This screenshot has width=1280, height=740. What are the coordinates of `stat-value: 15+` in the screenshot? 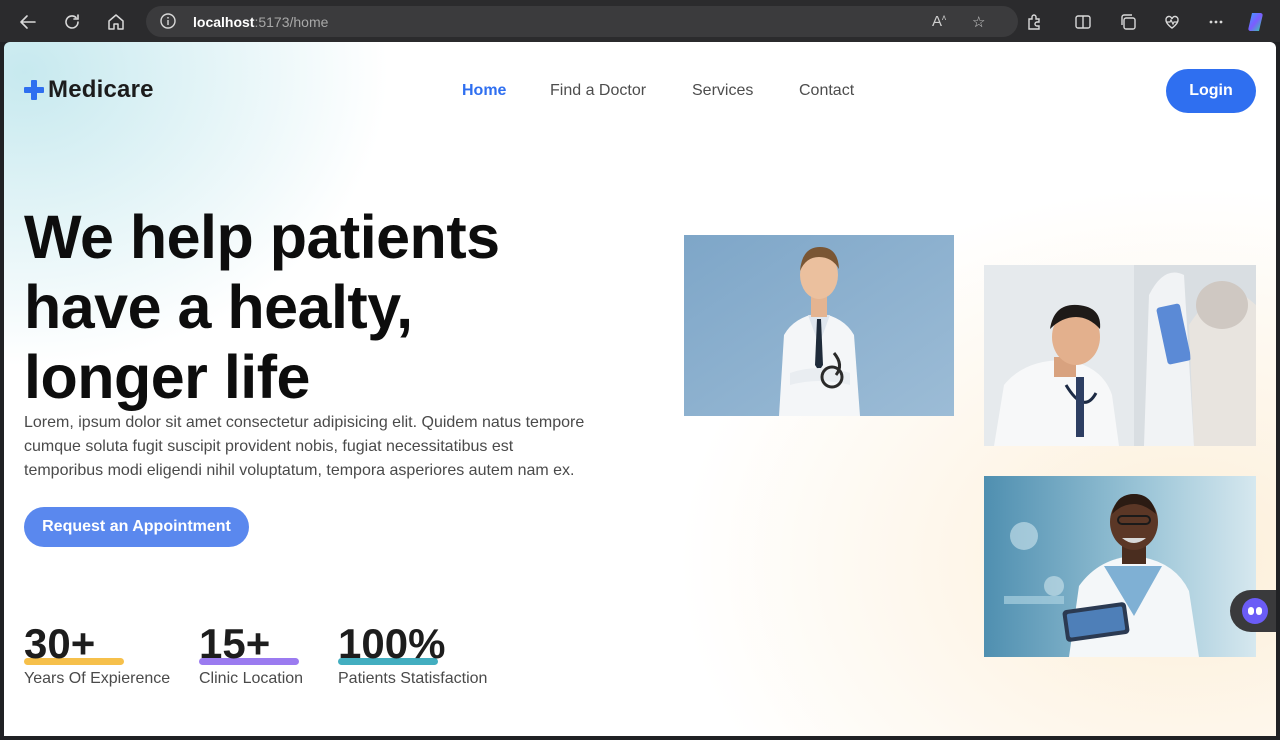 It's located at (235, 643).